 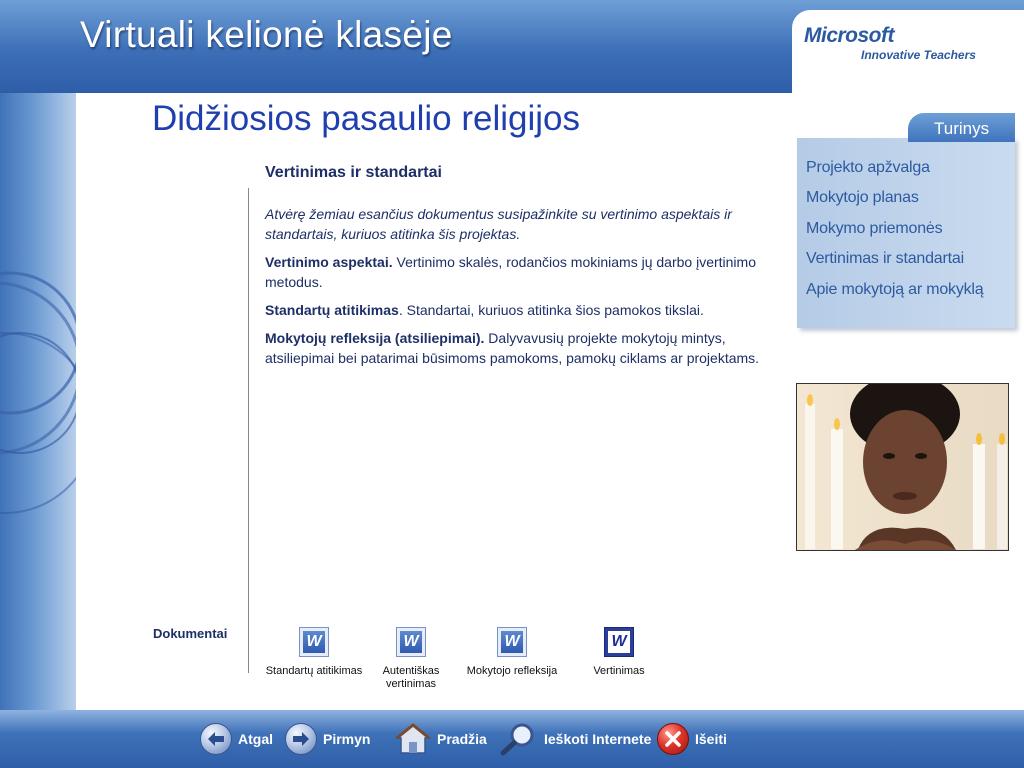 What do you see at coordinates (314, 671) in the screenshot?
I see `doc-label-standards: Standartų atitikimas` at bounding box center [314, 671].